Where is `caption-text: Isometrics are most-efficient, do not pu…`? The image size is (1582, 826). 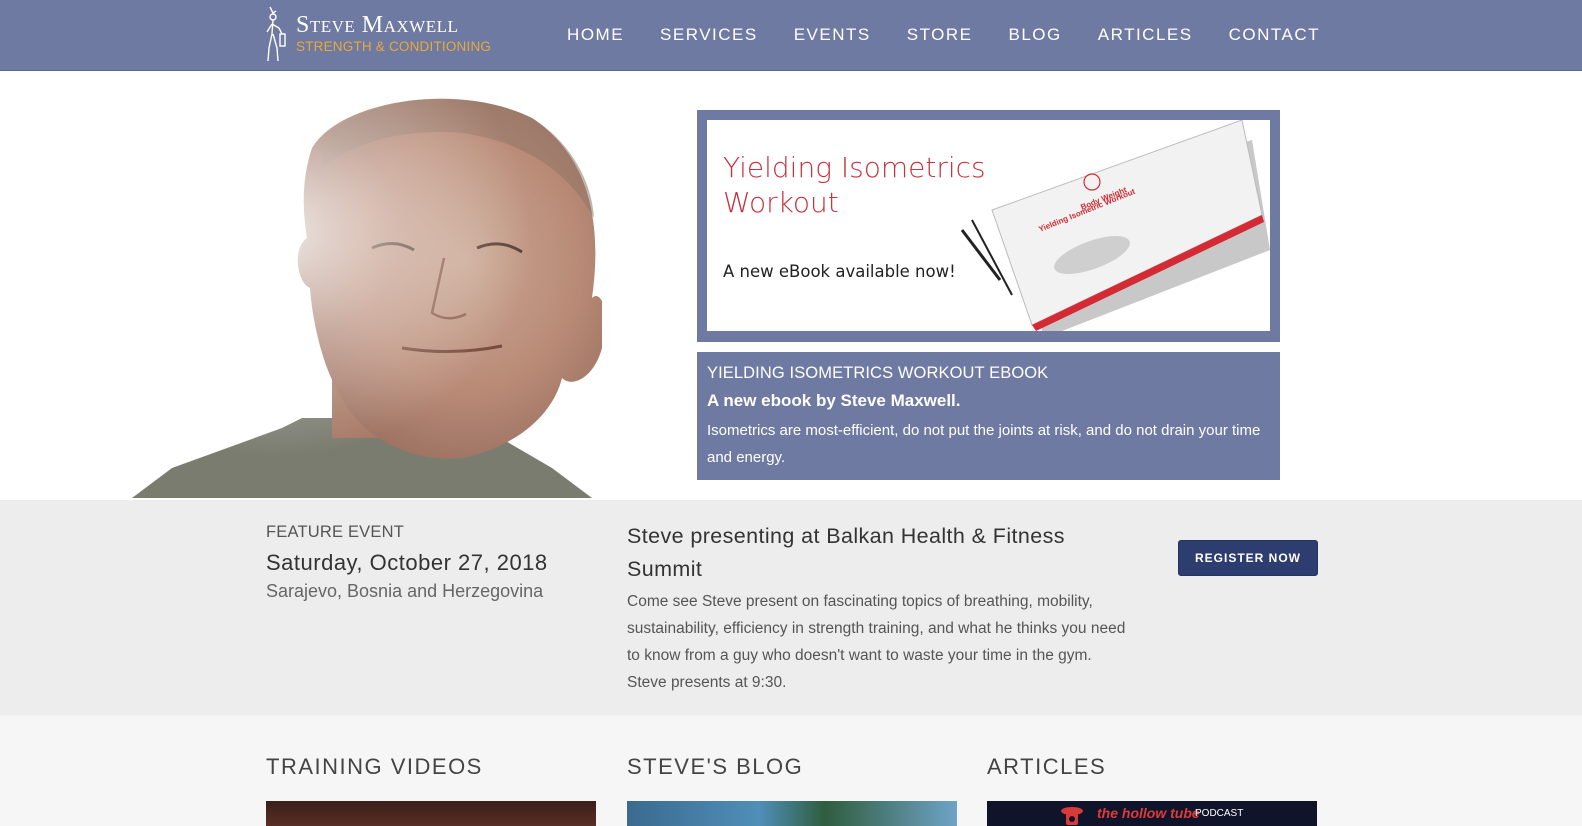 caption-text: Isometrics are most-efficient, do not pu… is located at coordinates (984, 444).